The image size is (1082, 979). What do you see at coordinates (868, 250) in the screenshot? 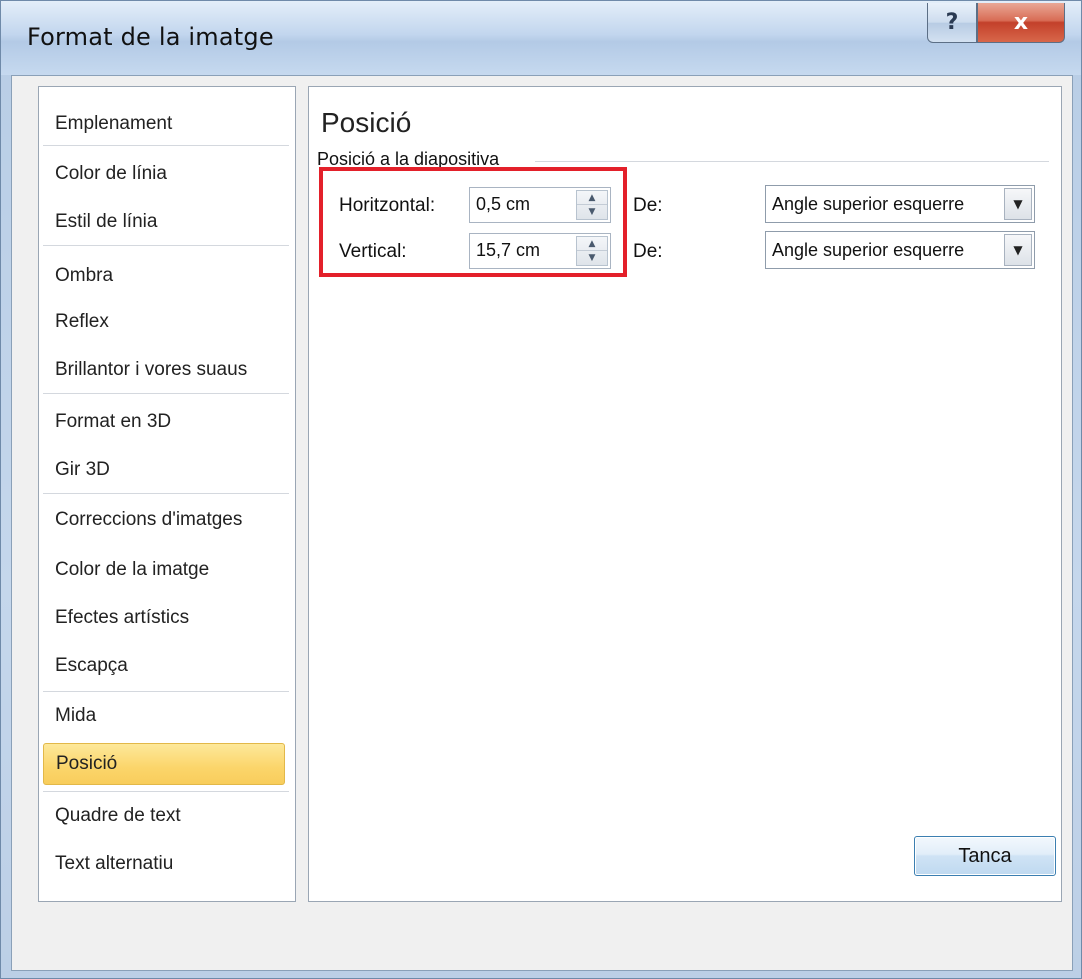
I see `vertical-from-value: Angle superior esquerre` at bounding box center [868, 250].